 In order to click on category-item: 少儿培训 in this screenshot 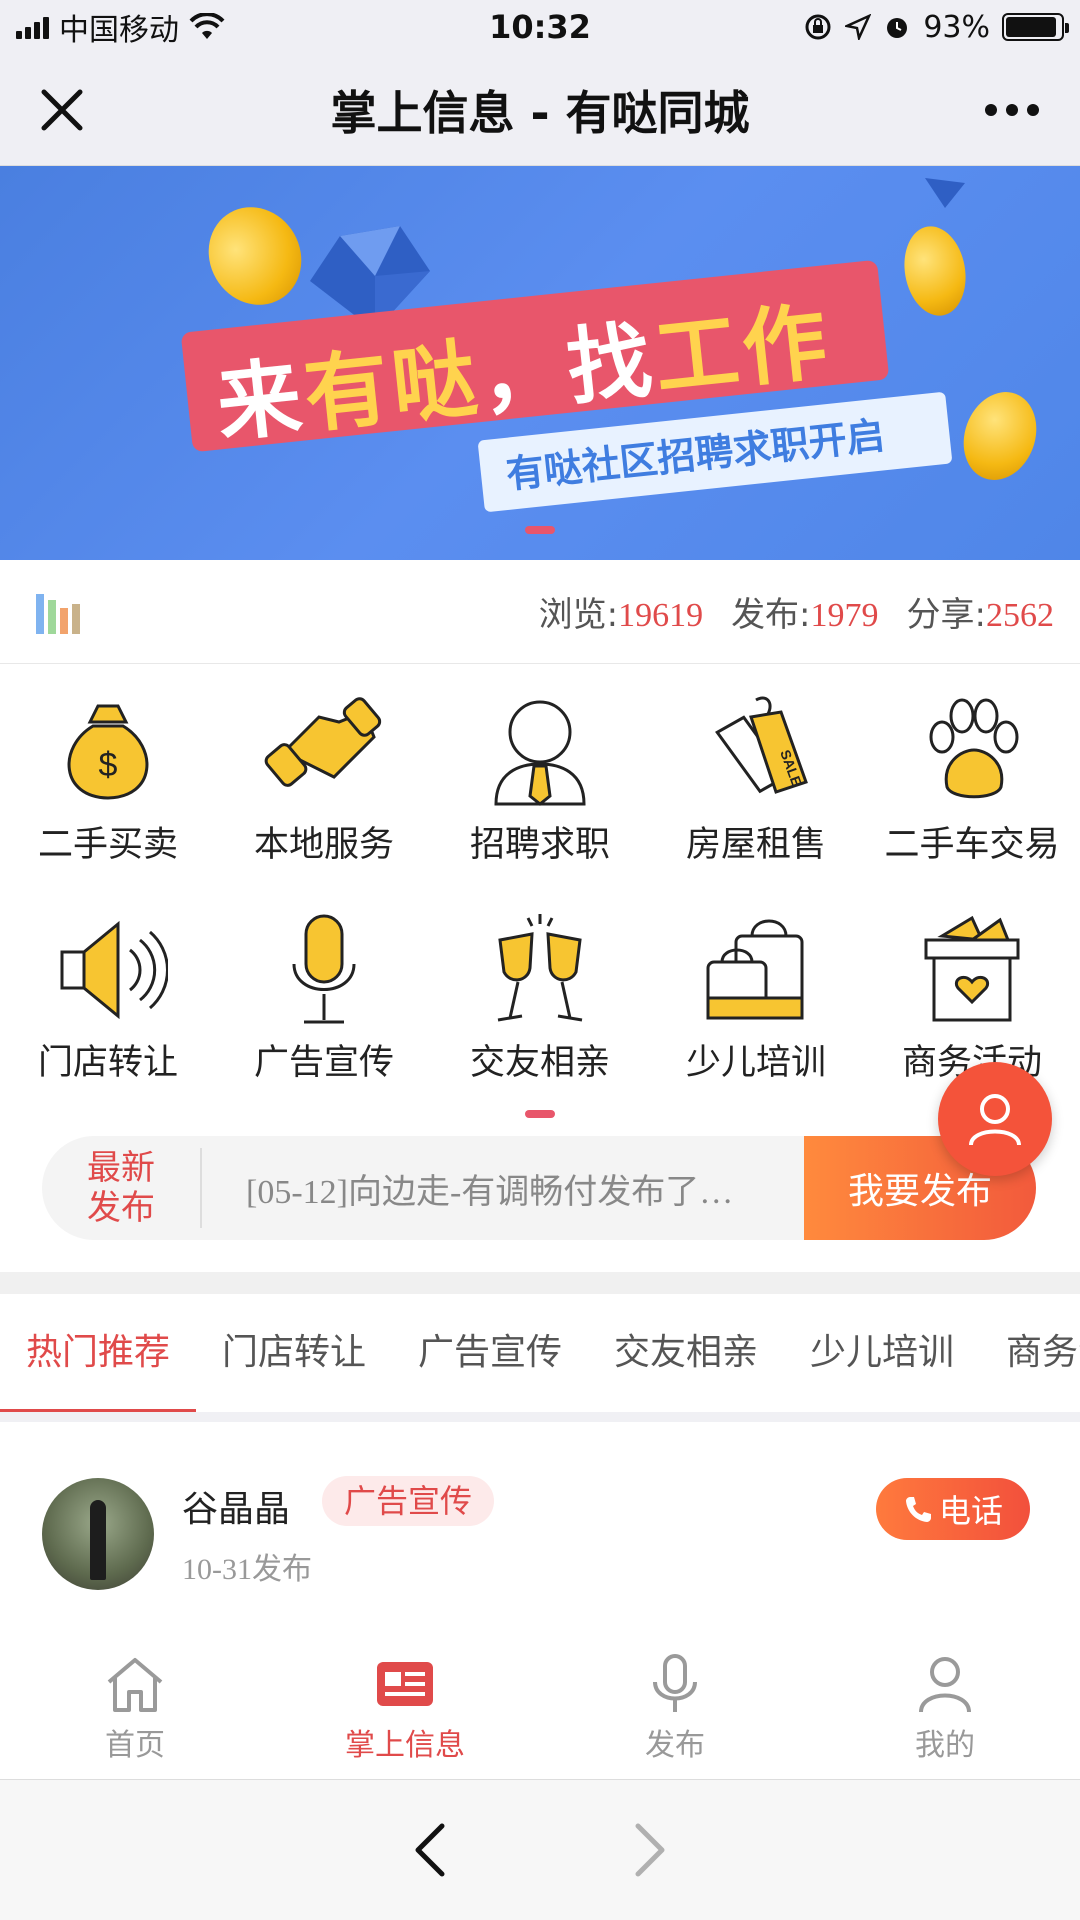, I will do `click(756, 1011)`.